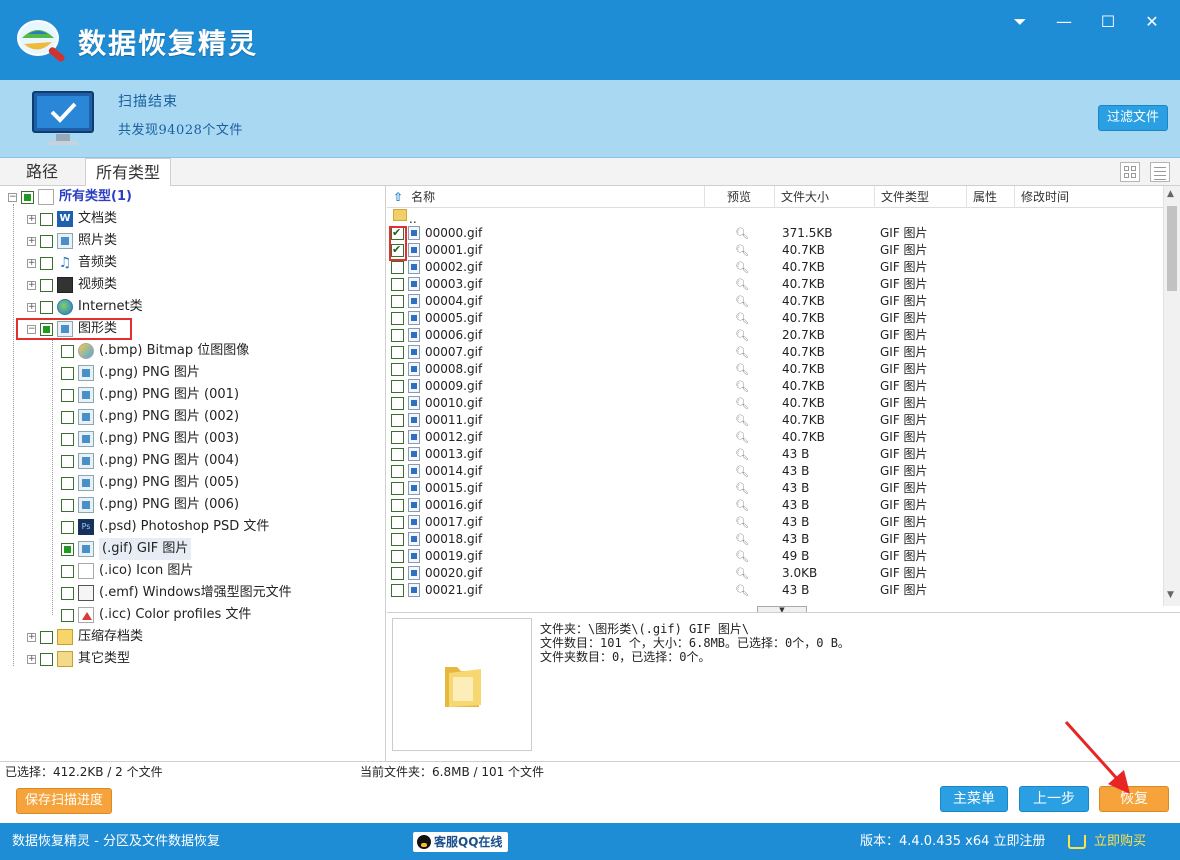  Describe the element at coordinates (85, 307) in the screenshot. I see `tree-item-internet: + Internet类` at that location.